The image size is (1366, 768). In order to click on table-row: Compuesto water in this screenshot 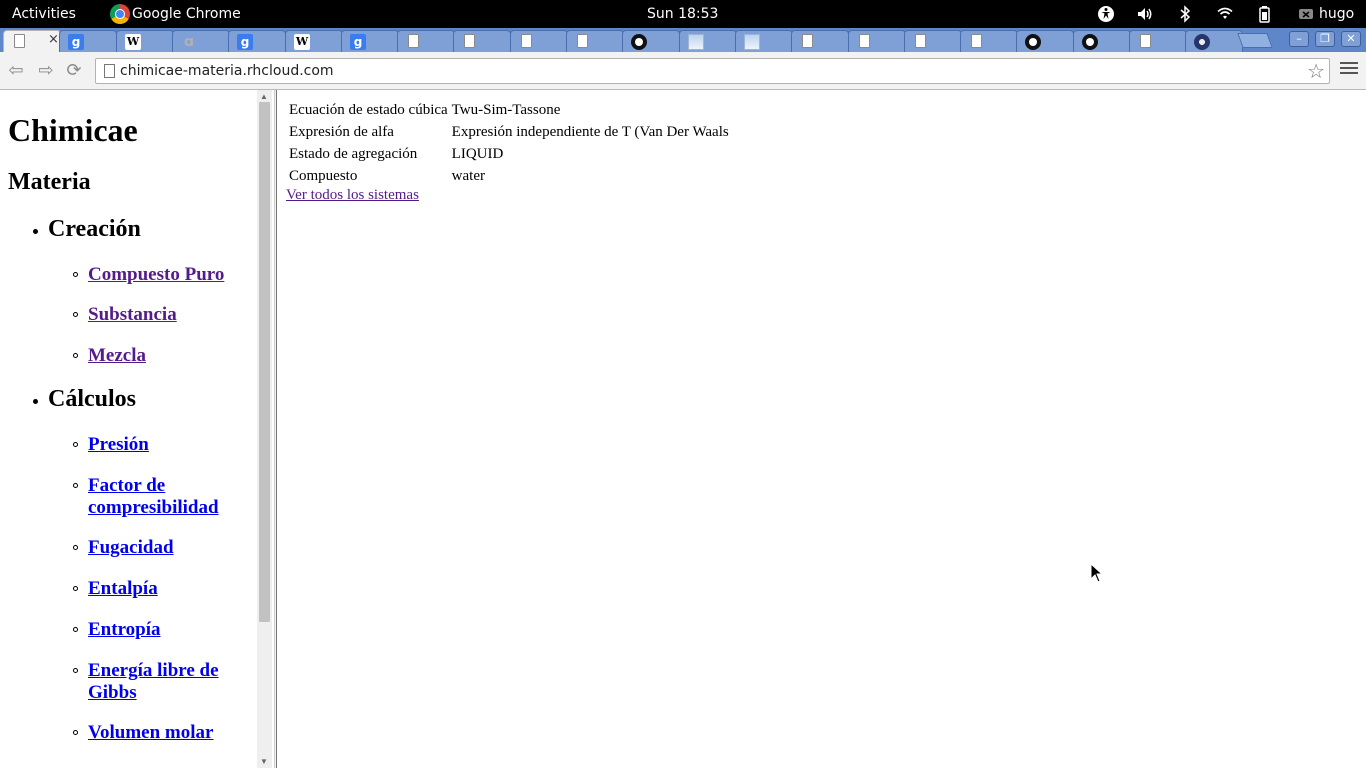, I will do `click(509, 176)`.